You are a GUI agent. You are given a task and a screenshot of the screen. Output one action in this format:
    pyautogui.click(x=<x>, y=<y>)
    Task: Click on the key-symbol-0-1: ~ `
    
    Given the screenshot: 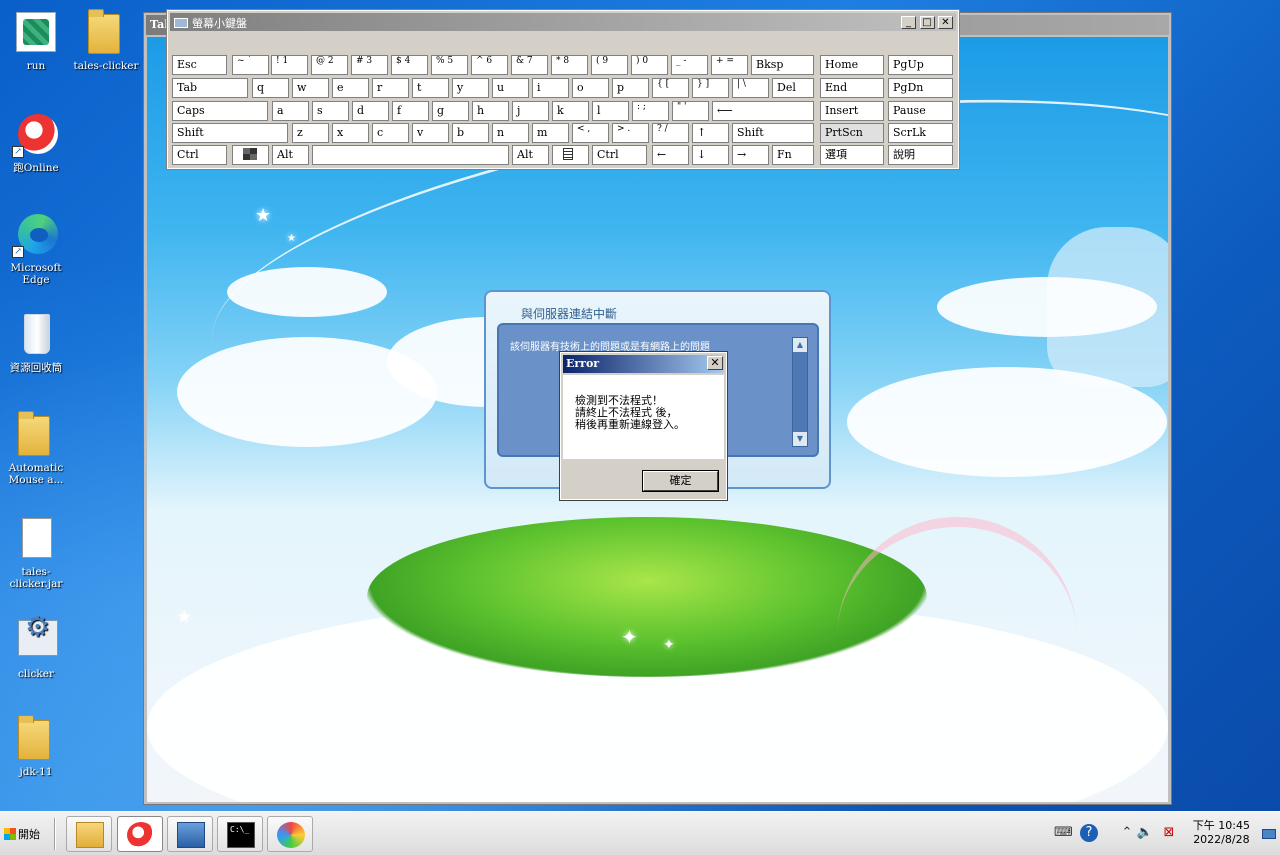 What is the action you would take?
    pyautogui.click(x=250, y=65)
    